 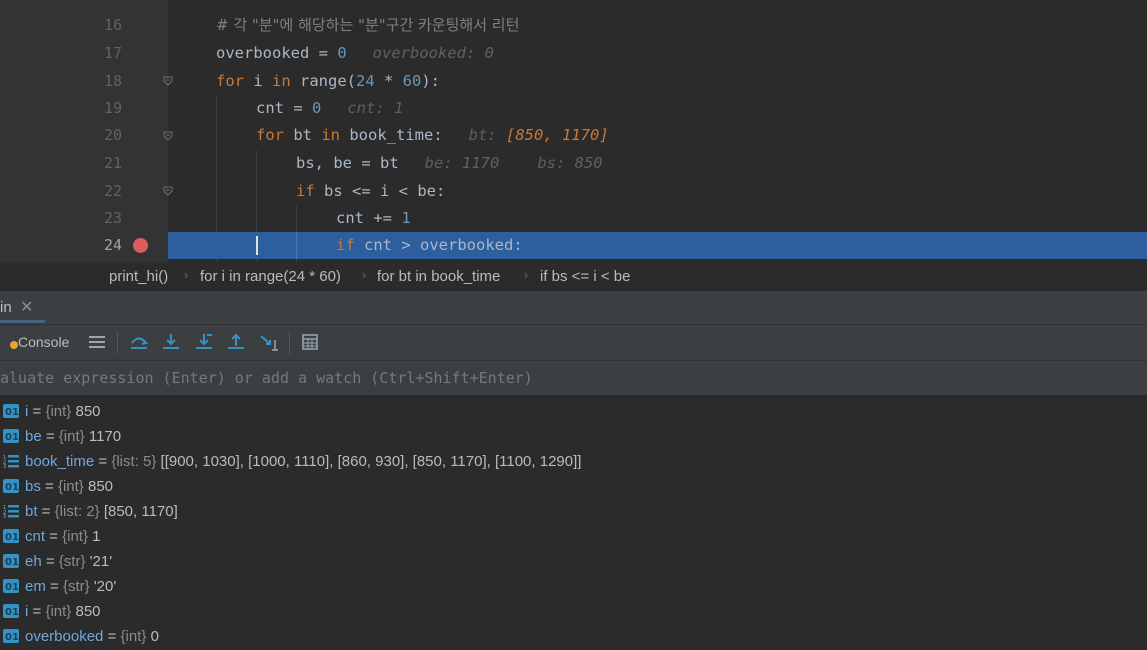 What do you see at coordinates (329, 108) in the screenshot?
I see `code-line-19: cnt = 0 cnt: 1` at bounding box center [329, 108].